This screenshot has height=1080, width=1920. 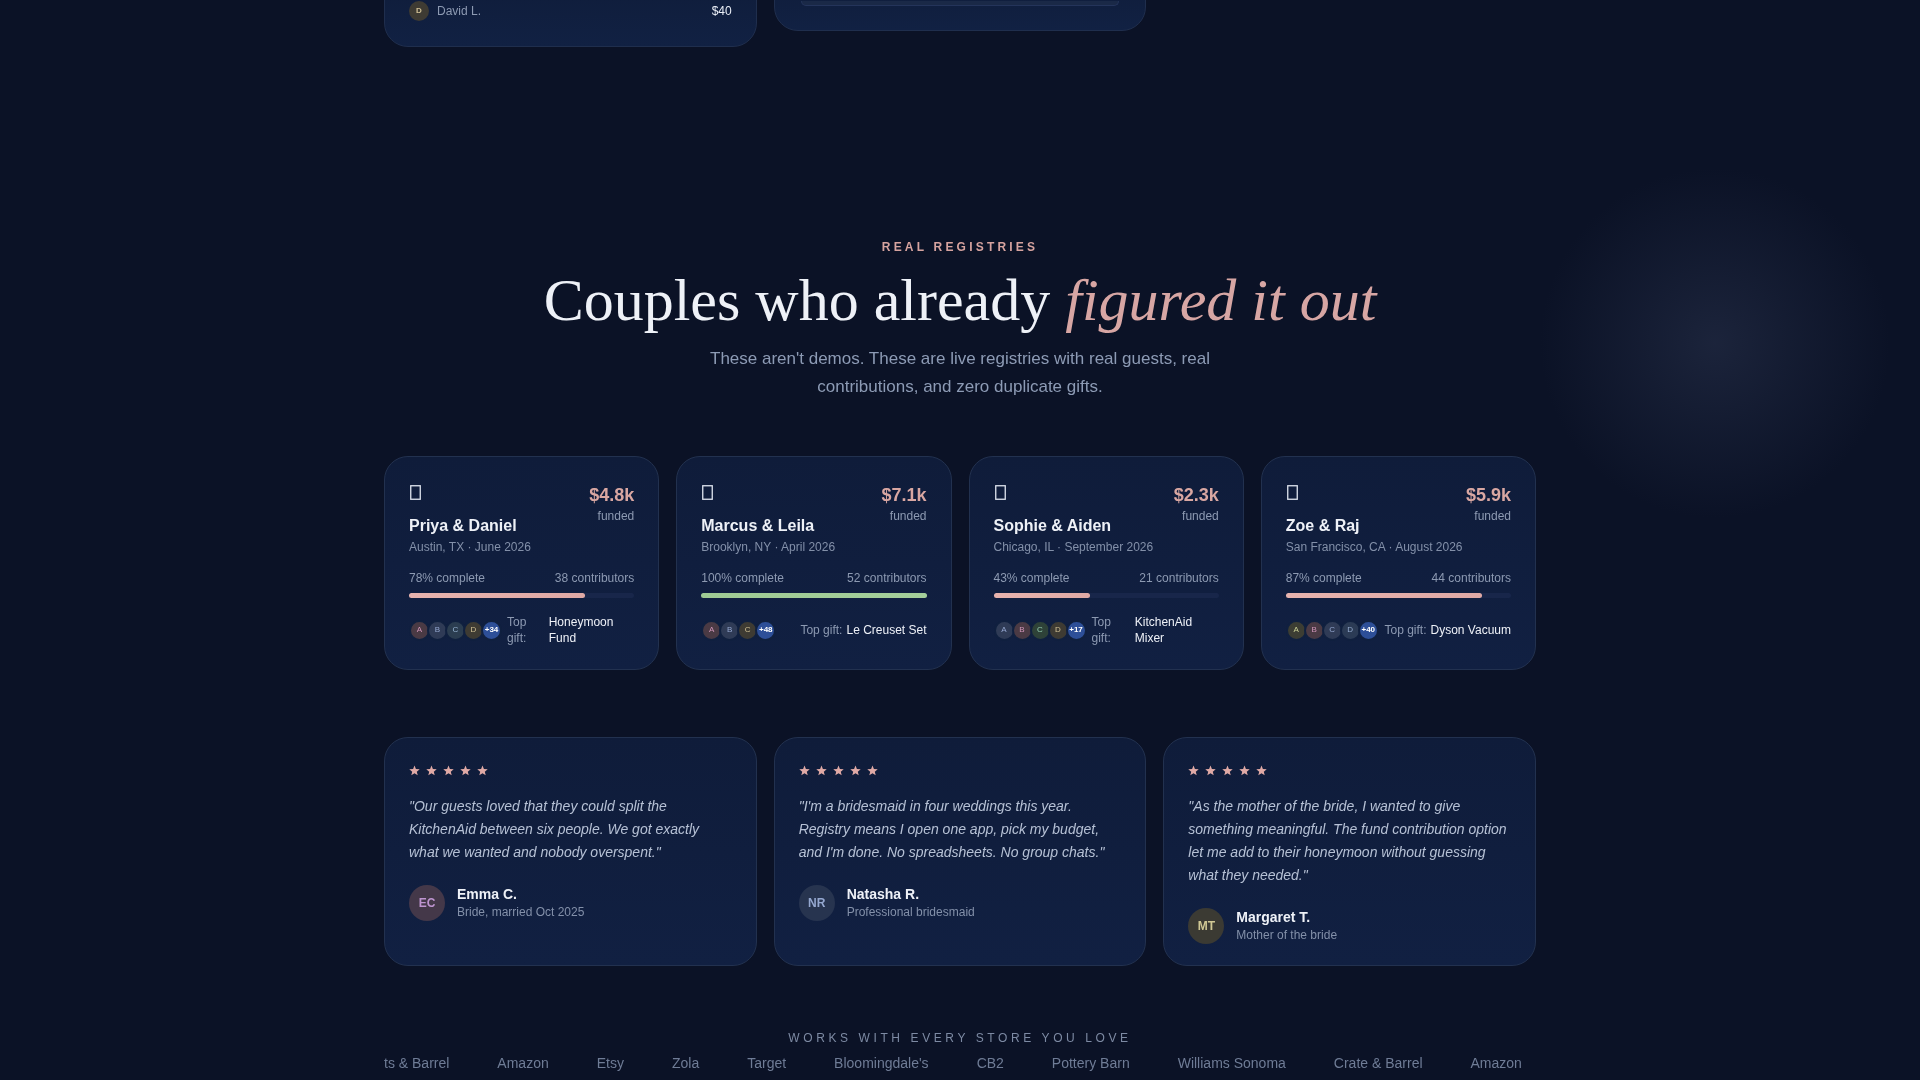 What do you see at coordinates (768, 547) in the screenshot?
I see `registry-location: Brooklyn, NY · April 2026` at bounding box center [768, 547].